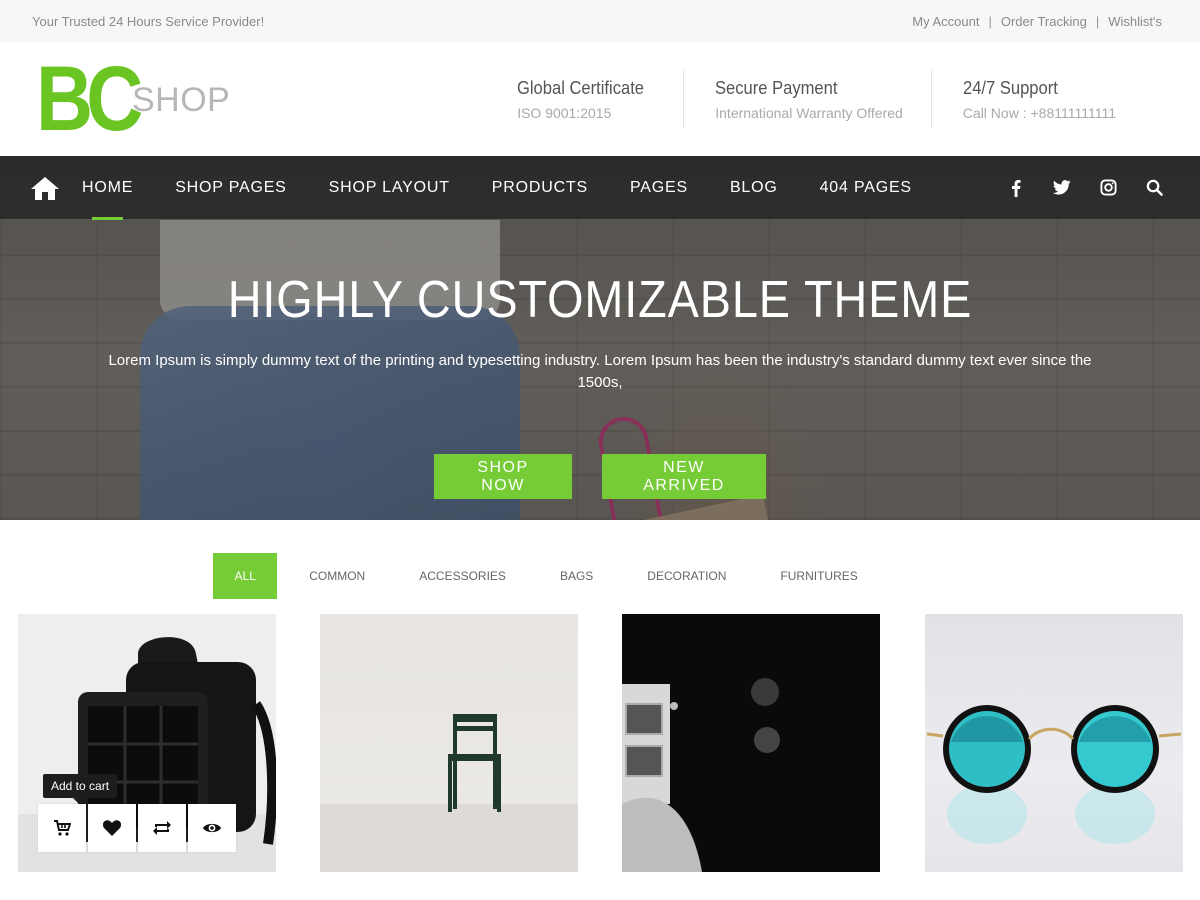 The image size is (1200, 900). Describe the element at coordinates (945, 21) in the screenshot. I see `my-account-link: My Account` at that location.